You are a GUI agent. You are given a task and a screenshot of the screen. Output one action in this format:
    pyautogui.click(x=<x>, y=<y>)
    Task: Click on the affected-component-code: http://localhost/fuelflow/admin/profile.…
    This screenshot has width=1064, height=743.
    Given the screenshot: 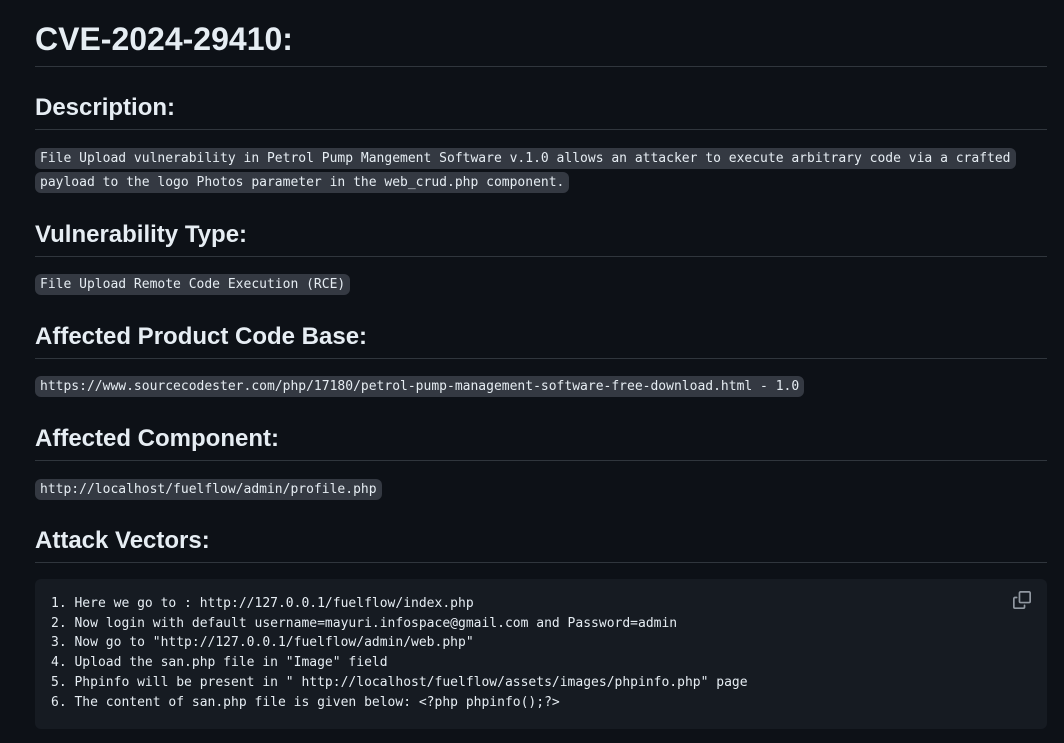 What is the action you would take?
    pyautogui.click(x=208, y=489)
    